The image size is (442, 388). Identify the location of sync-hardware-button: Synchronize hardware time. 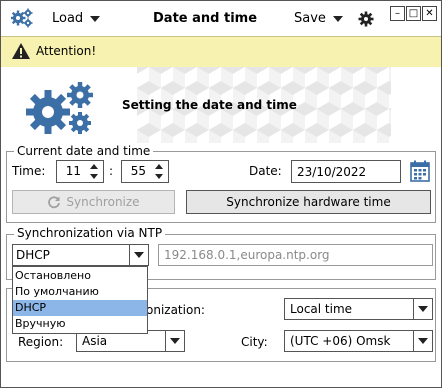
(308, 202).